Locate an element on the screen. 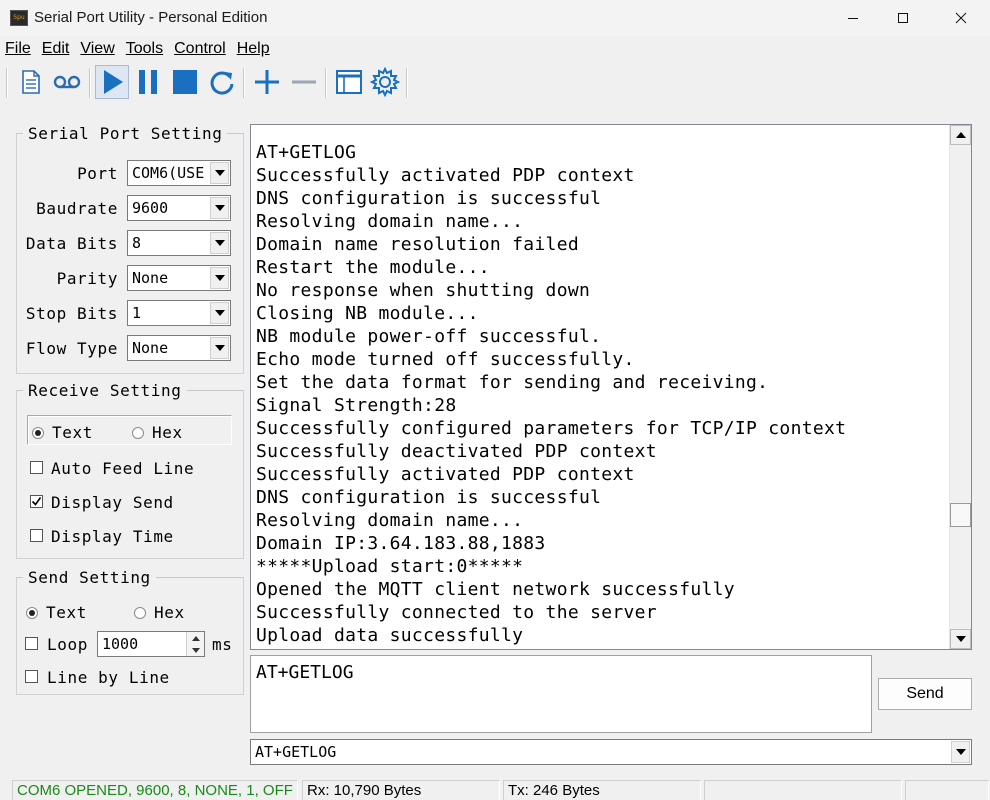  remove-button is located at coordinates (304, 82).